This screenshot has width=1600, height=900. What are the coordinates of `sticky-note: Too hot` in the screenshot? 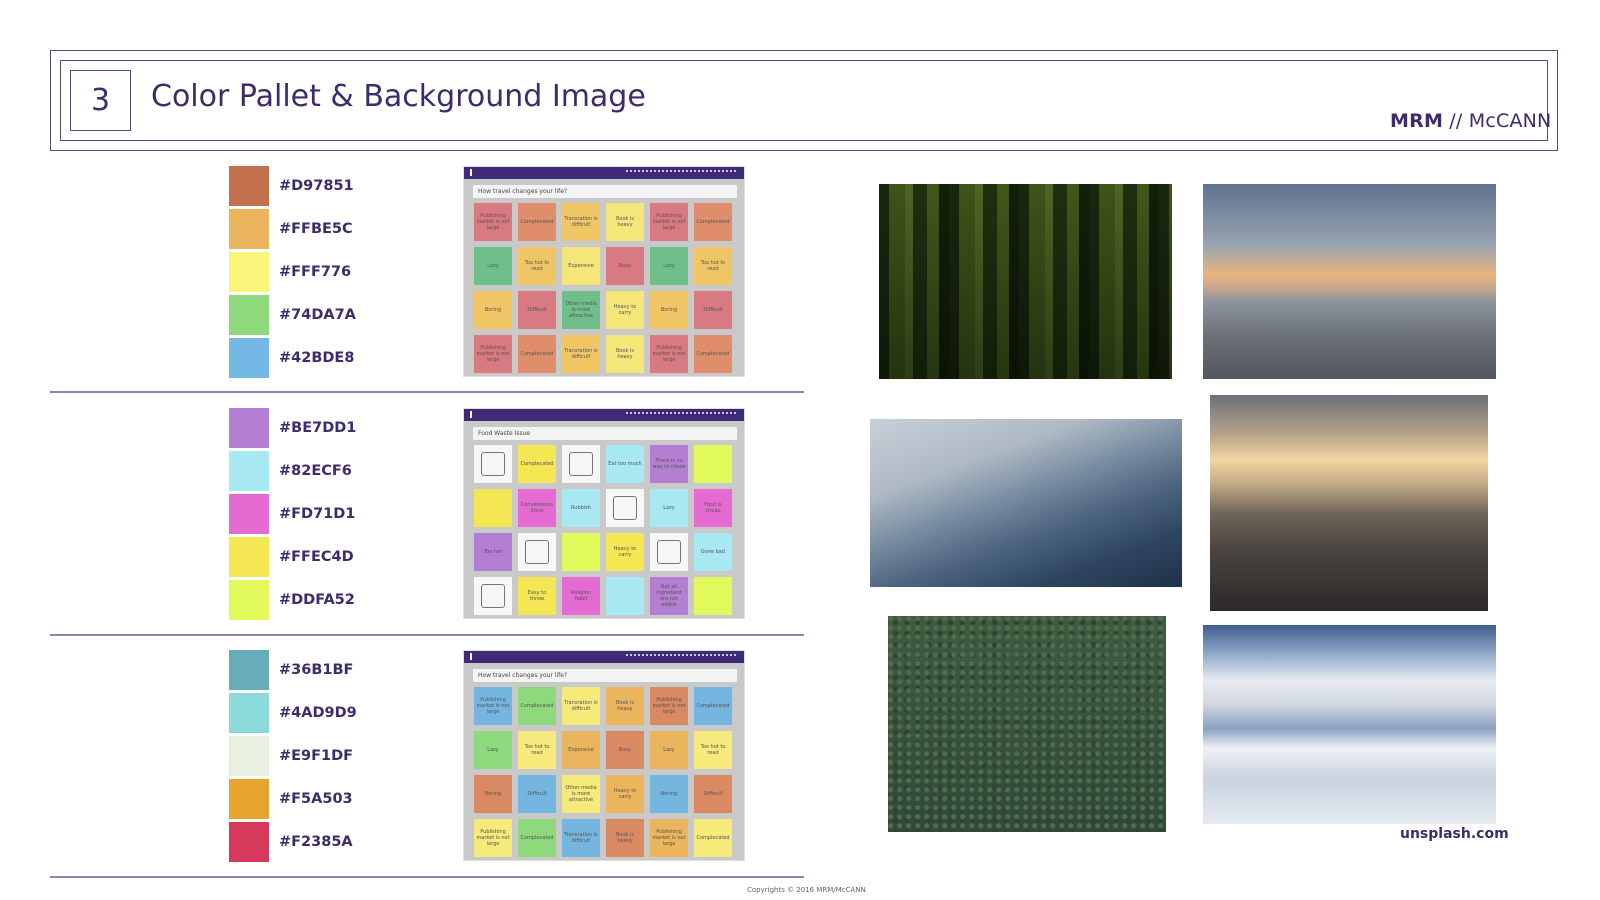 It's located at (493, 552).